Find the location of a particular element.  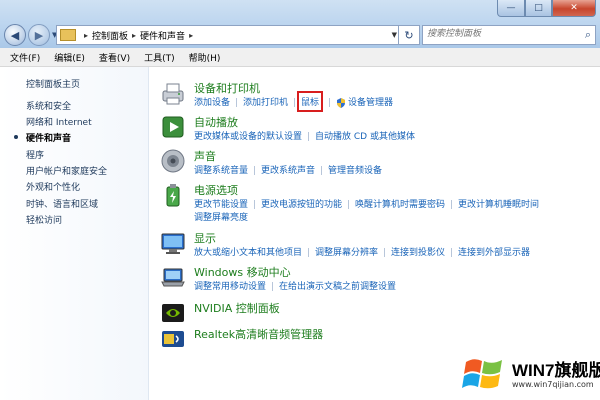

search-box: ⌕ is located at coordinates (509, 35).